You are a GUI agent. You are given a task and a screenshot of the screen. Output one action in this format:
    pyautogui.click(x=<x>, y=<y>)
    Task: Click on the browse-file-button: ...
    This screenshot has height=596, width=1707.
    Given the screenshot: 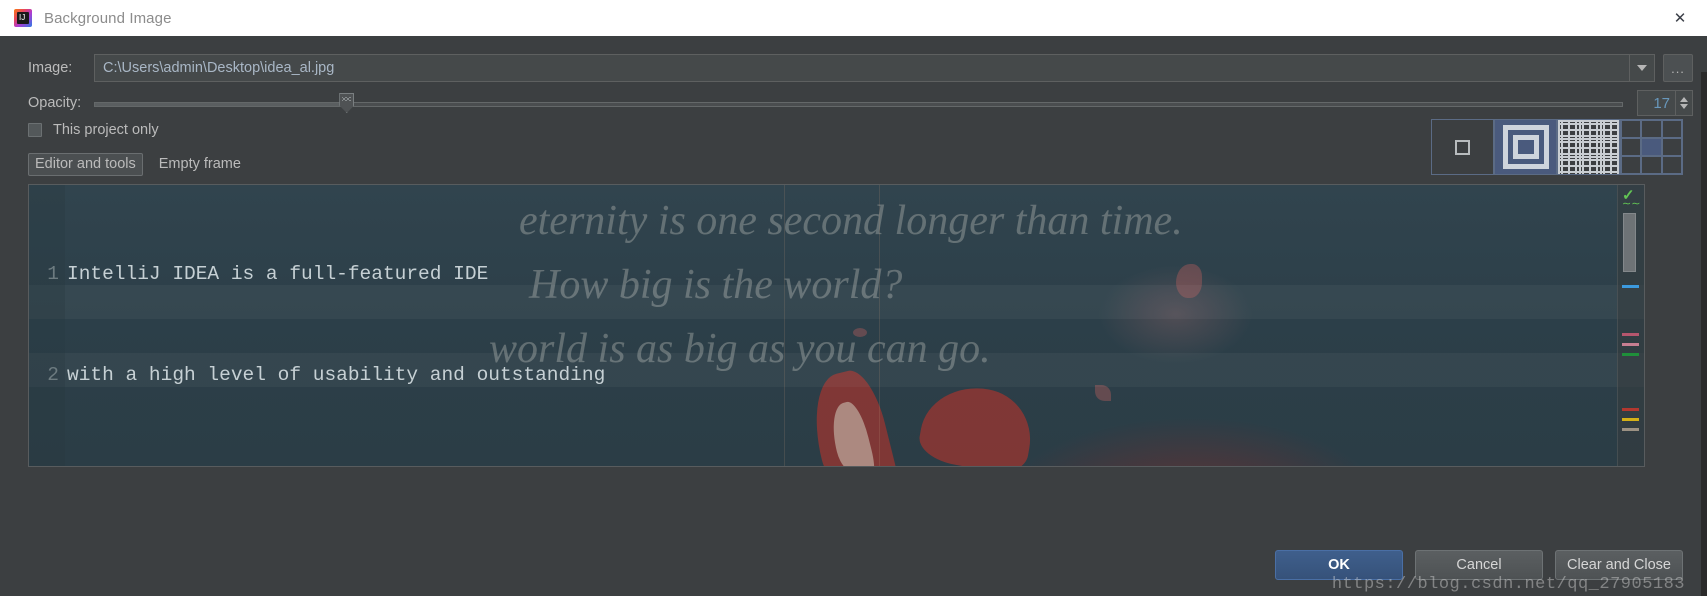 What is the action you would take?
    pyautogui.click(x=1678, y=68)
    